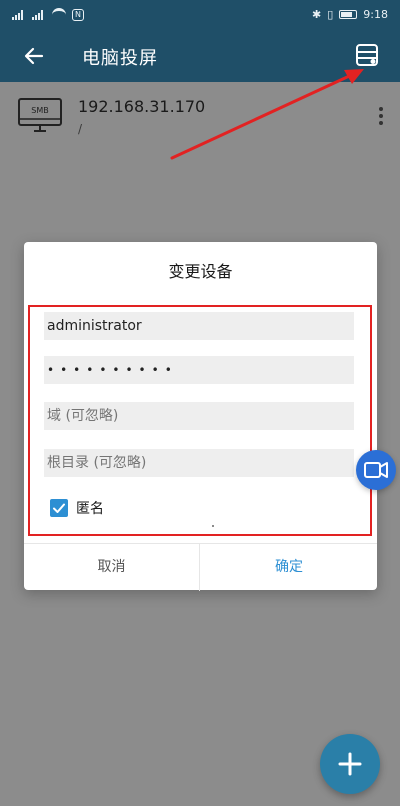 This screenshot has height=806, width=400. Describe the element at coordinates (90, 509) in the screenshot. I see `anonymous-label: 匿名` at that location.